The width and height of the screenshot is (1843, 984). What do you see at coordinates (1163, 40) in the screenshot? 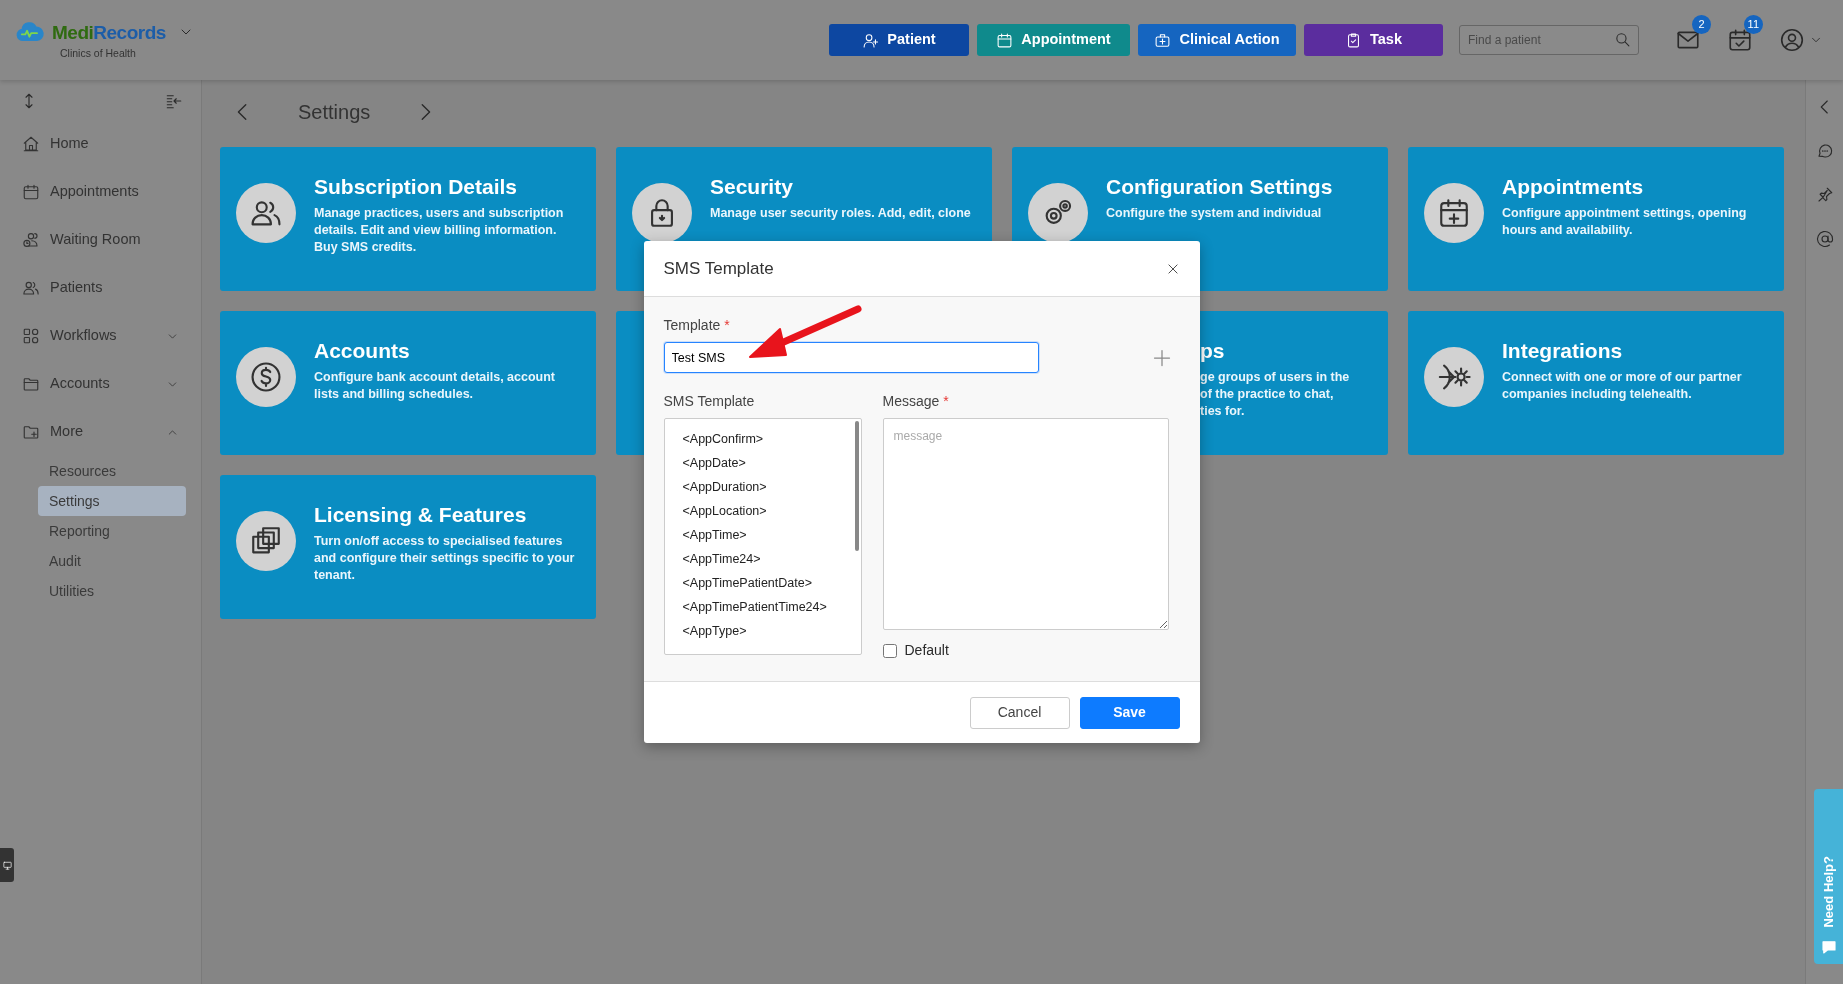
I see `medical-kit-icon` at bounding box center [1163, 40].